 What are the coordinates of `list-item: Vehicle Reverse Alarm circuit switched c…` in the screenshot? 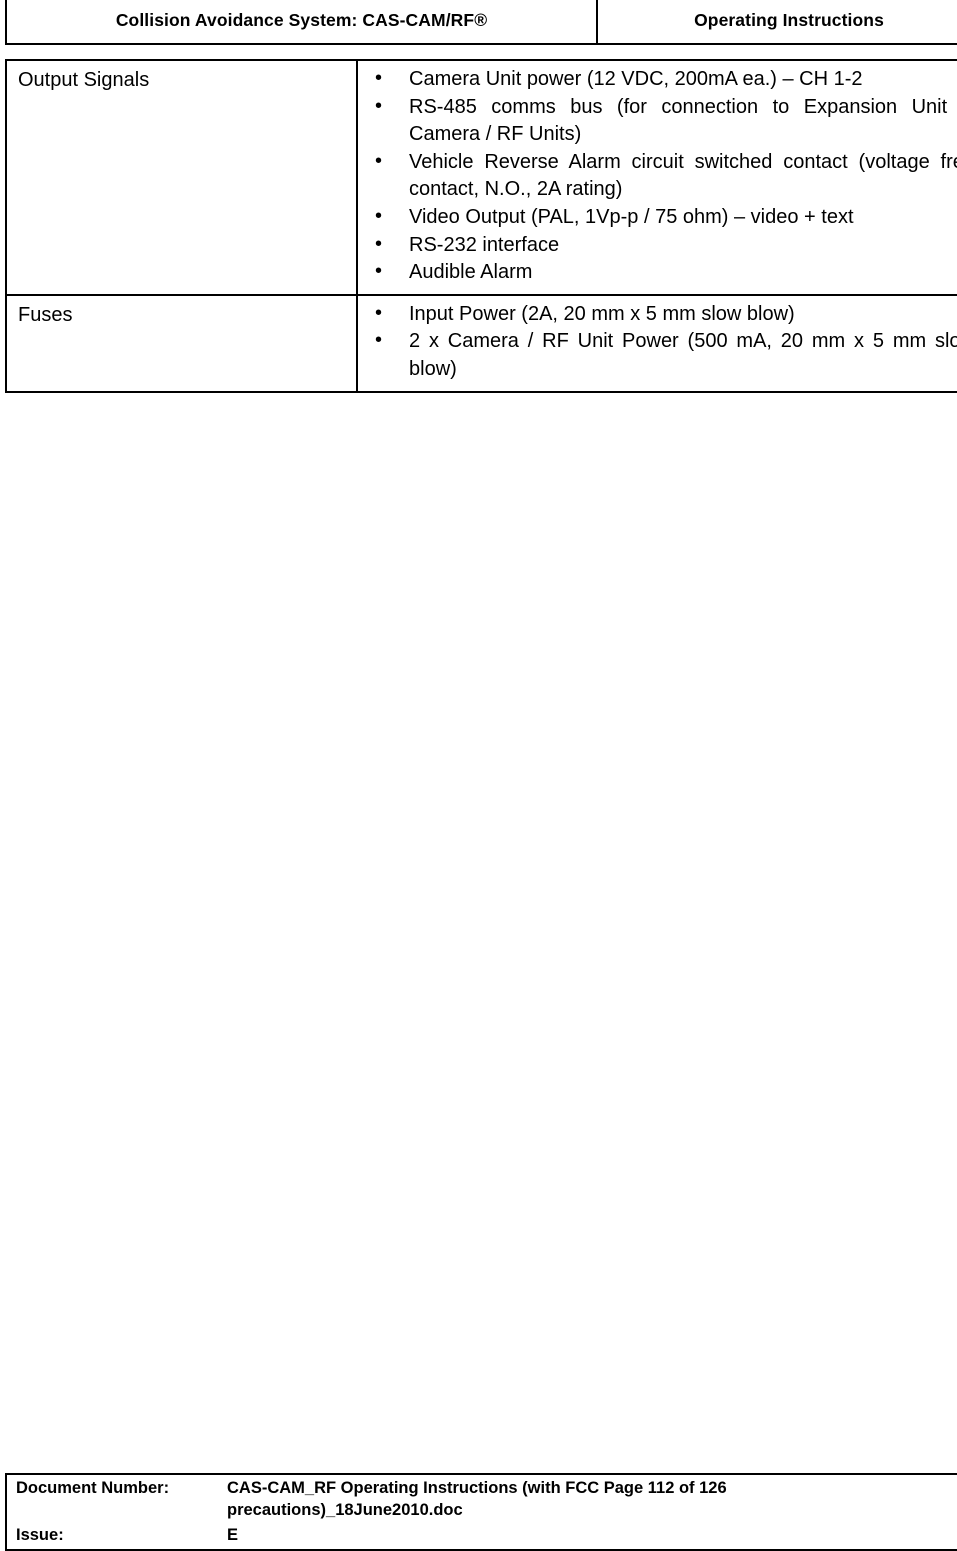 It's located at (657, 176).